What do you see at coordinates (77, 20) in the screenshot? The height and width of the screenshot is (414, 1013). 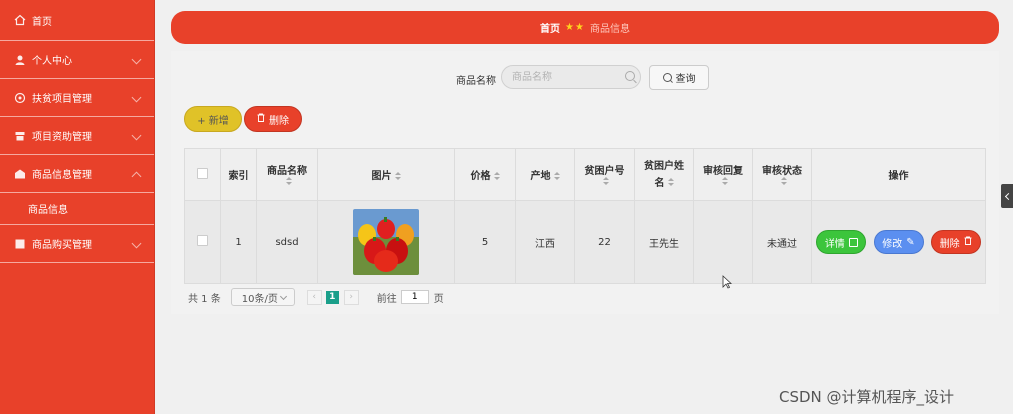 I see `sidebar-item-home: 首页` at bounding box center [77, 20].